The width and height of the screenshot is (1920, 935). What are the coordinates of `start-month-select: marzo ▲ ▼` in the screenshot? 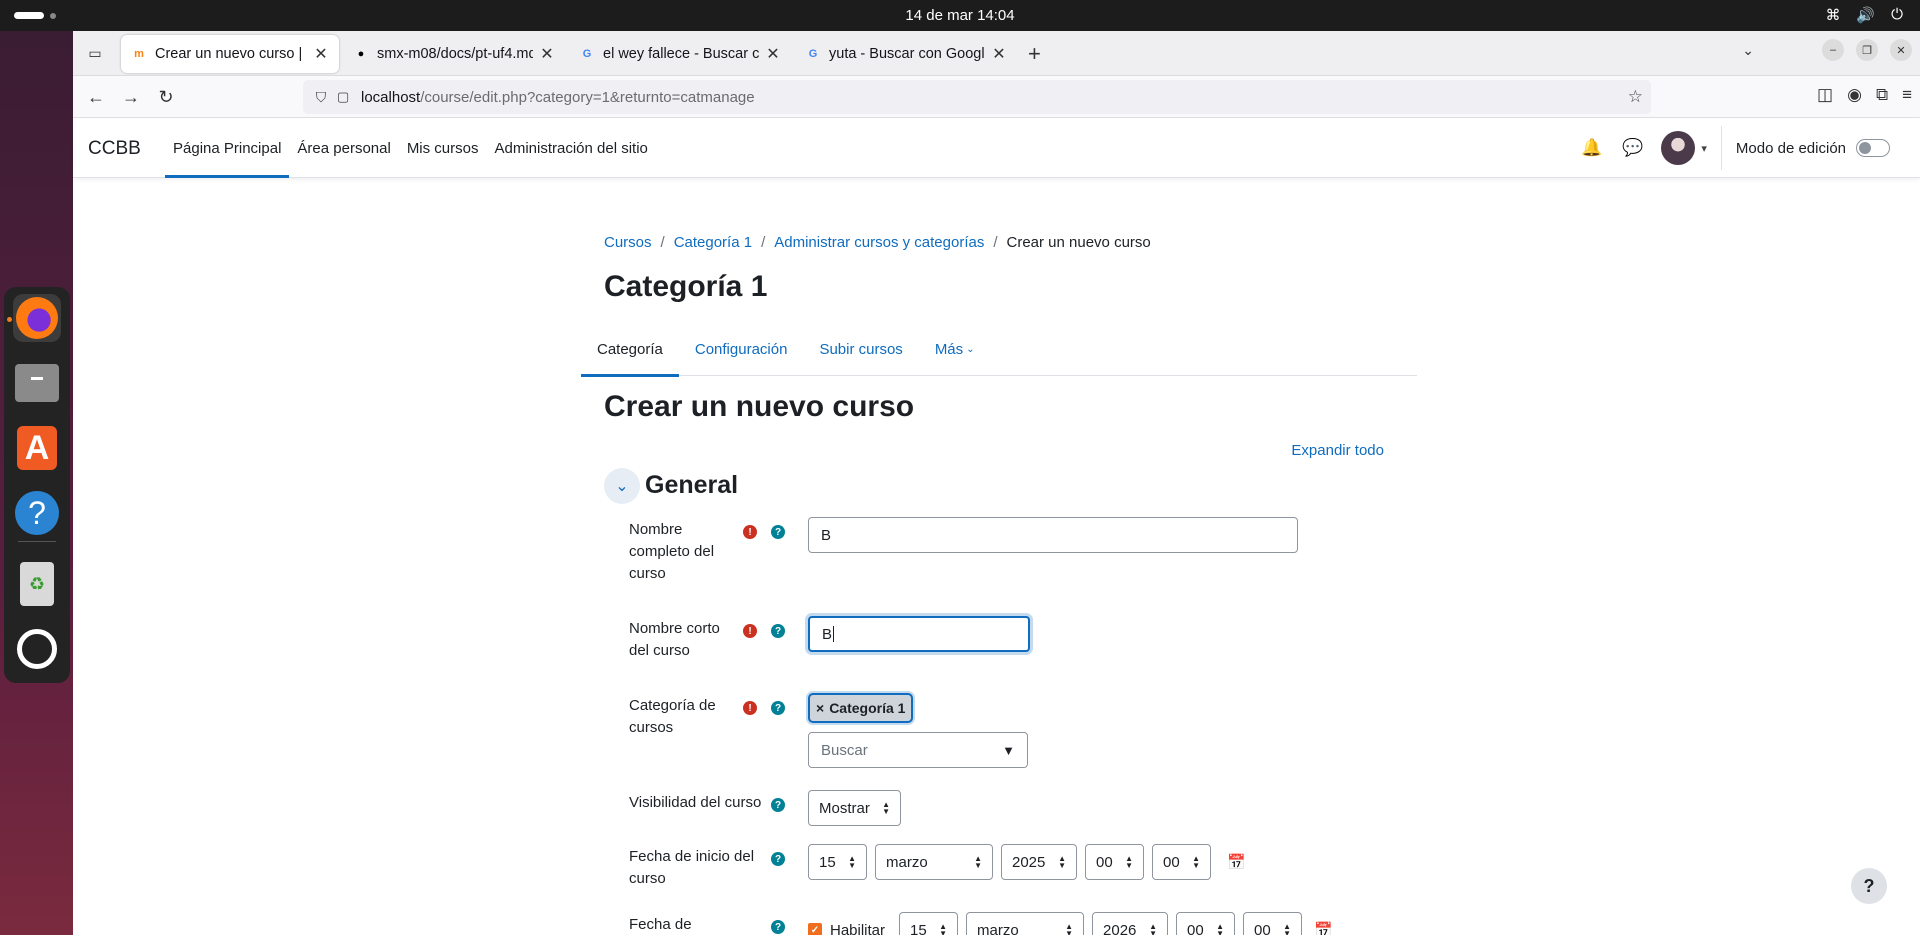 It's located at (934, 862).